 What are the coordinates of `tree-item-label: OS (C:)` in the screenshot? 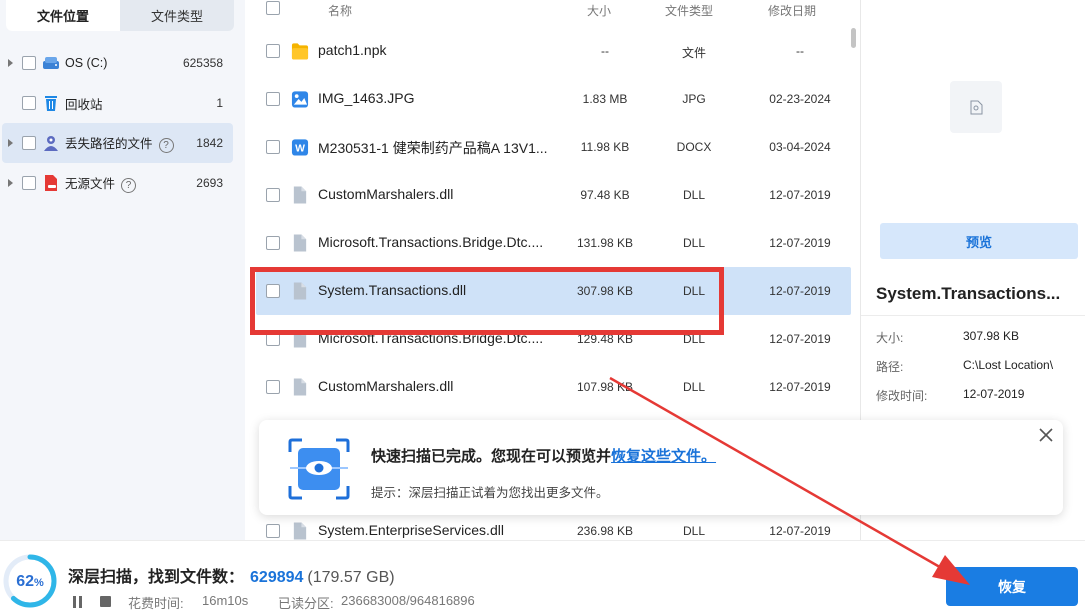 It's located at (86, 63).